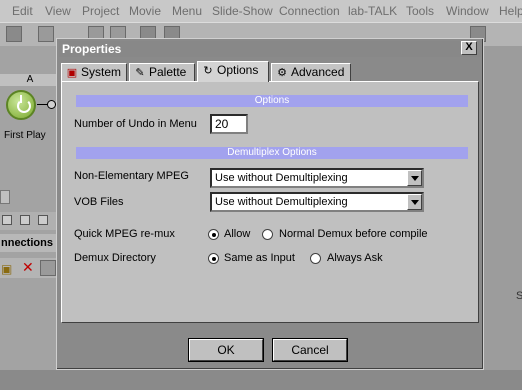  Describe the element at coordinates (6, 269) in the screenshot. I see `open-folder-icon: ▣` at that location.